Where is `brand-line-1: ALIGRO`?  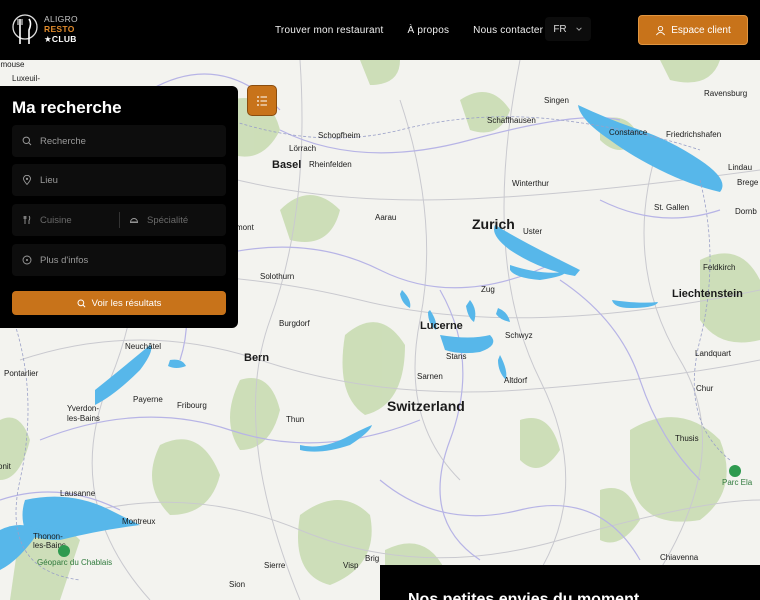 brand-line-1: ALIGRO is located at coordinates (61, 19).